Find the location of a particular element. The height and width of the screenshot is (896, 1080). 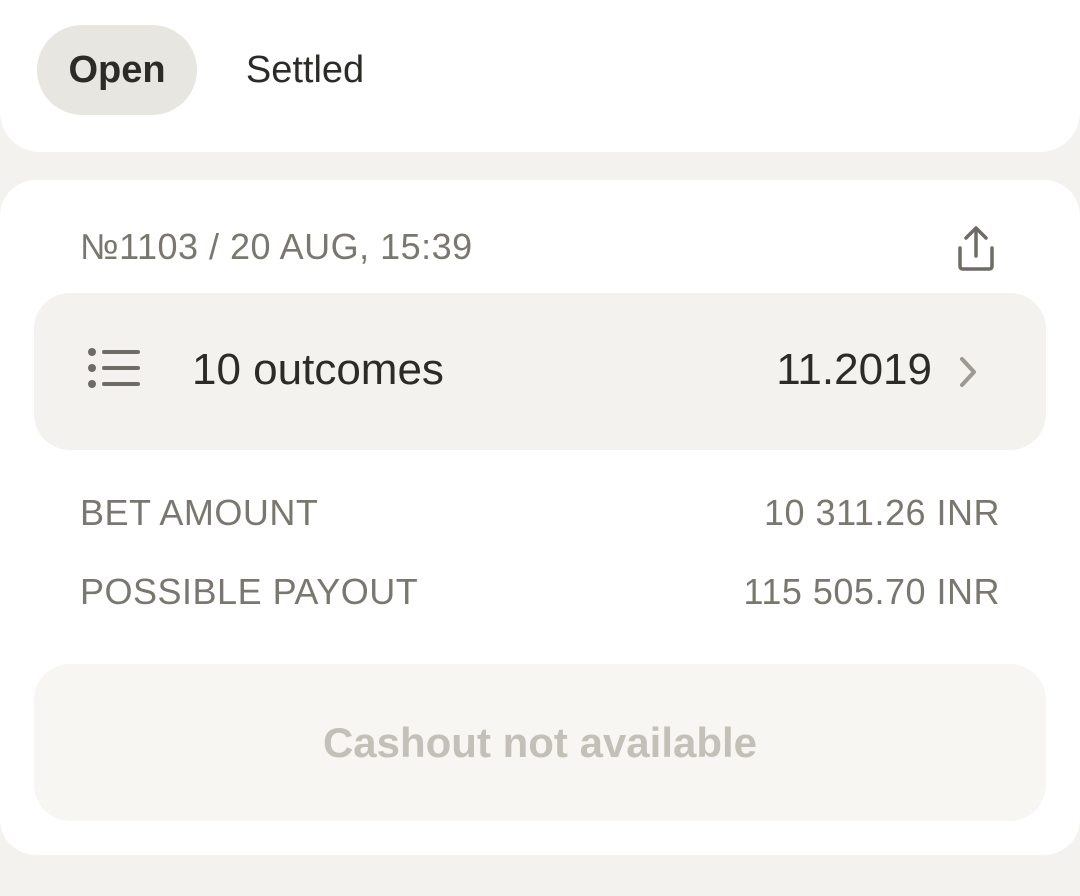

tab-open: Open is located at coordinates (117, 70).